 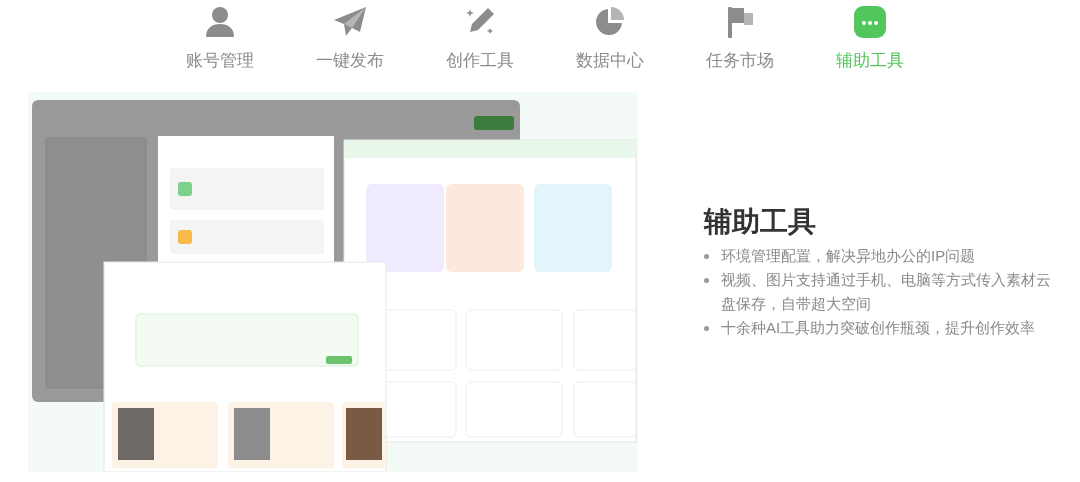 I want to click on feature-title: 辅助工具, so click(x=760, y=221).